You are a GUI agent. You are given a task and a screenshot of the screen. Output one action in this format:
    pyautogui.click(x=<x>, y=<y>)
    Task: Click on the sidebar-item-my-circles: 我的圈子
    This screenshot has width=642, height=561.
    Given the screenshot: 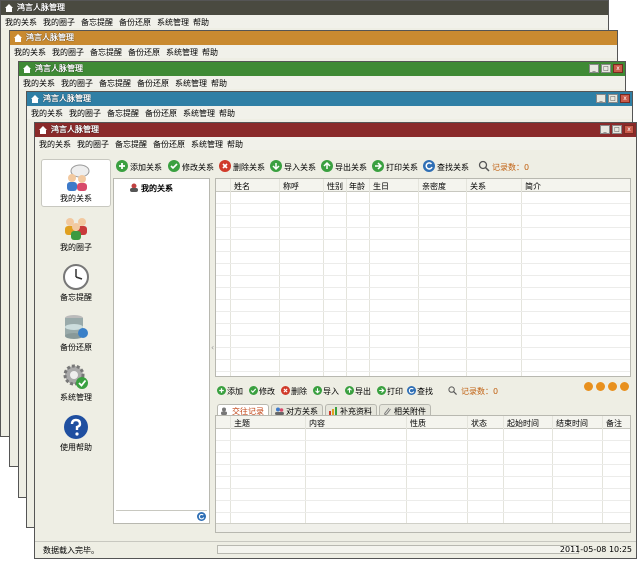 What is the action you would take?
    pyautogui.click(x=76, y=233)
    